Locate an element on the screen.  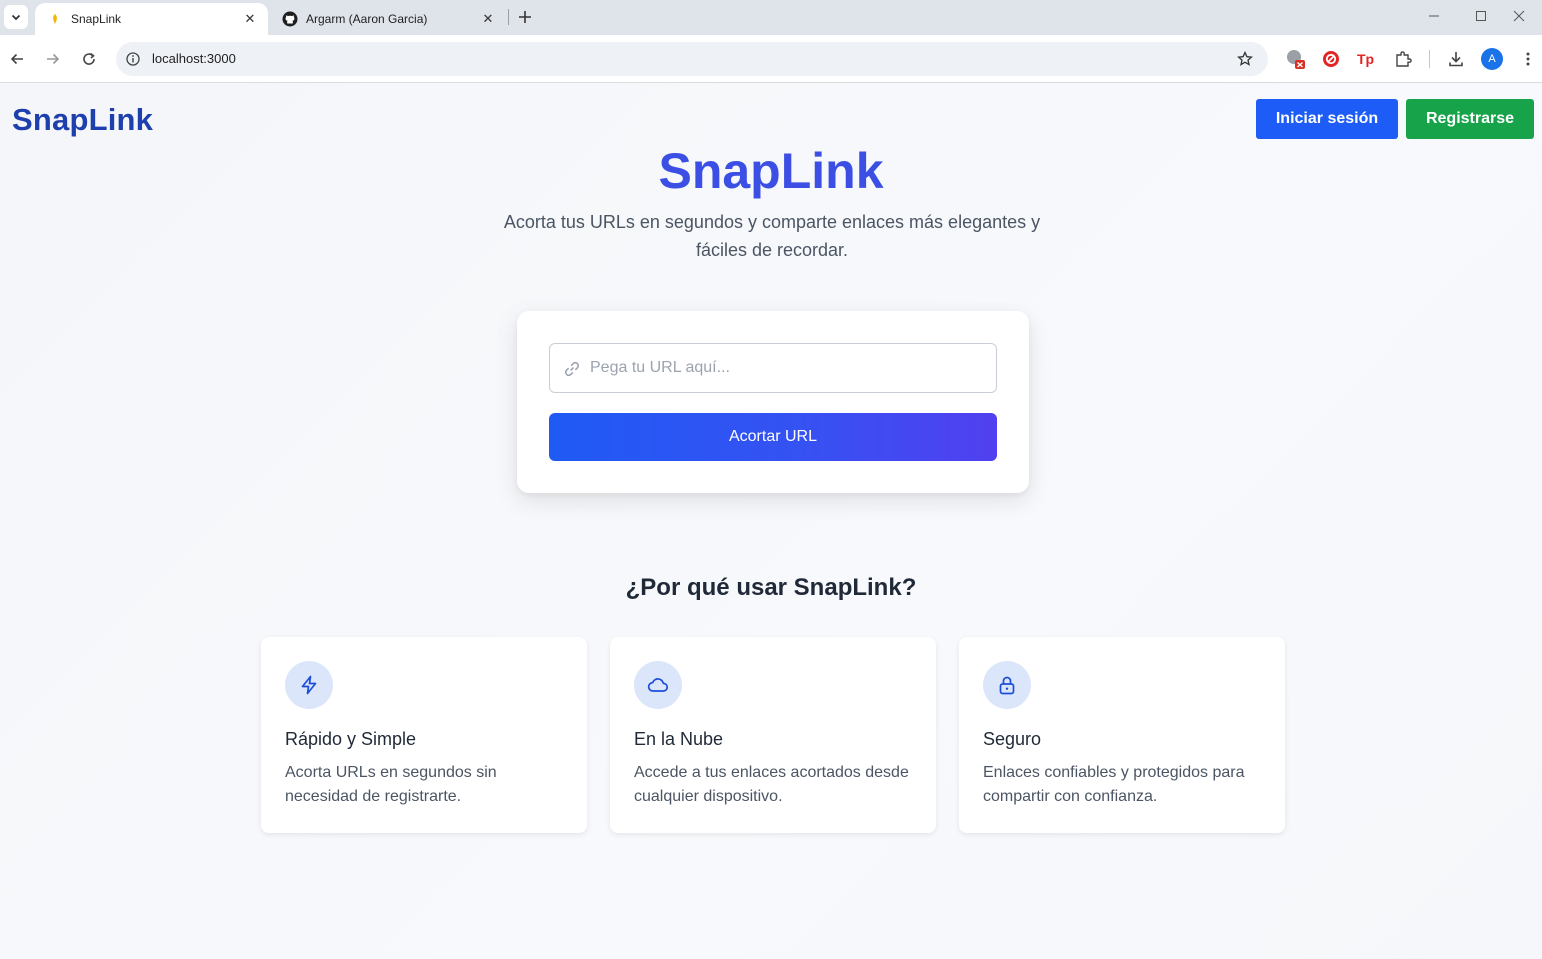
minimize-button is located at coordinates (1434, 16).